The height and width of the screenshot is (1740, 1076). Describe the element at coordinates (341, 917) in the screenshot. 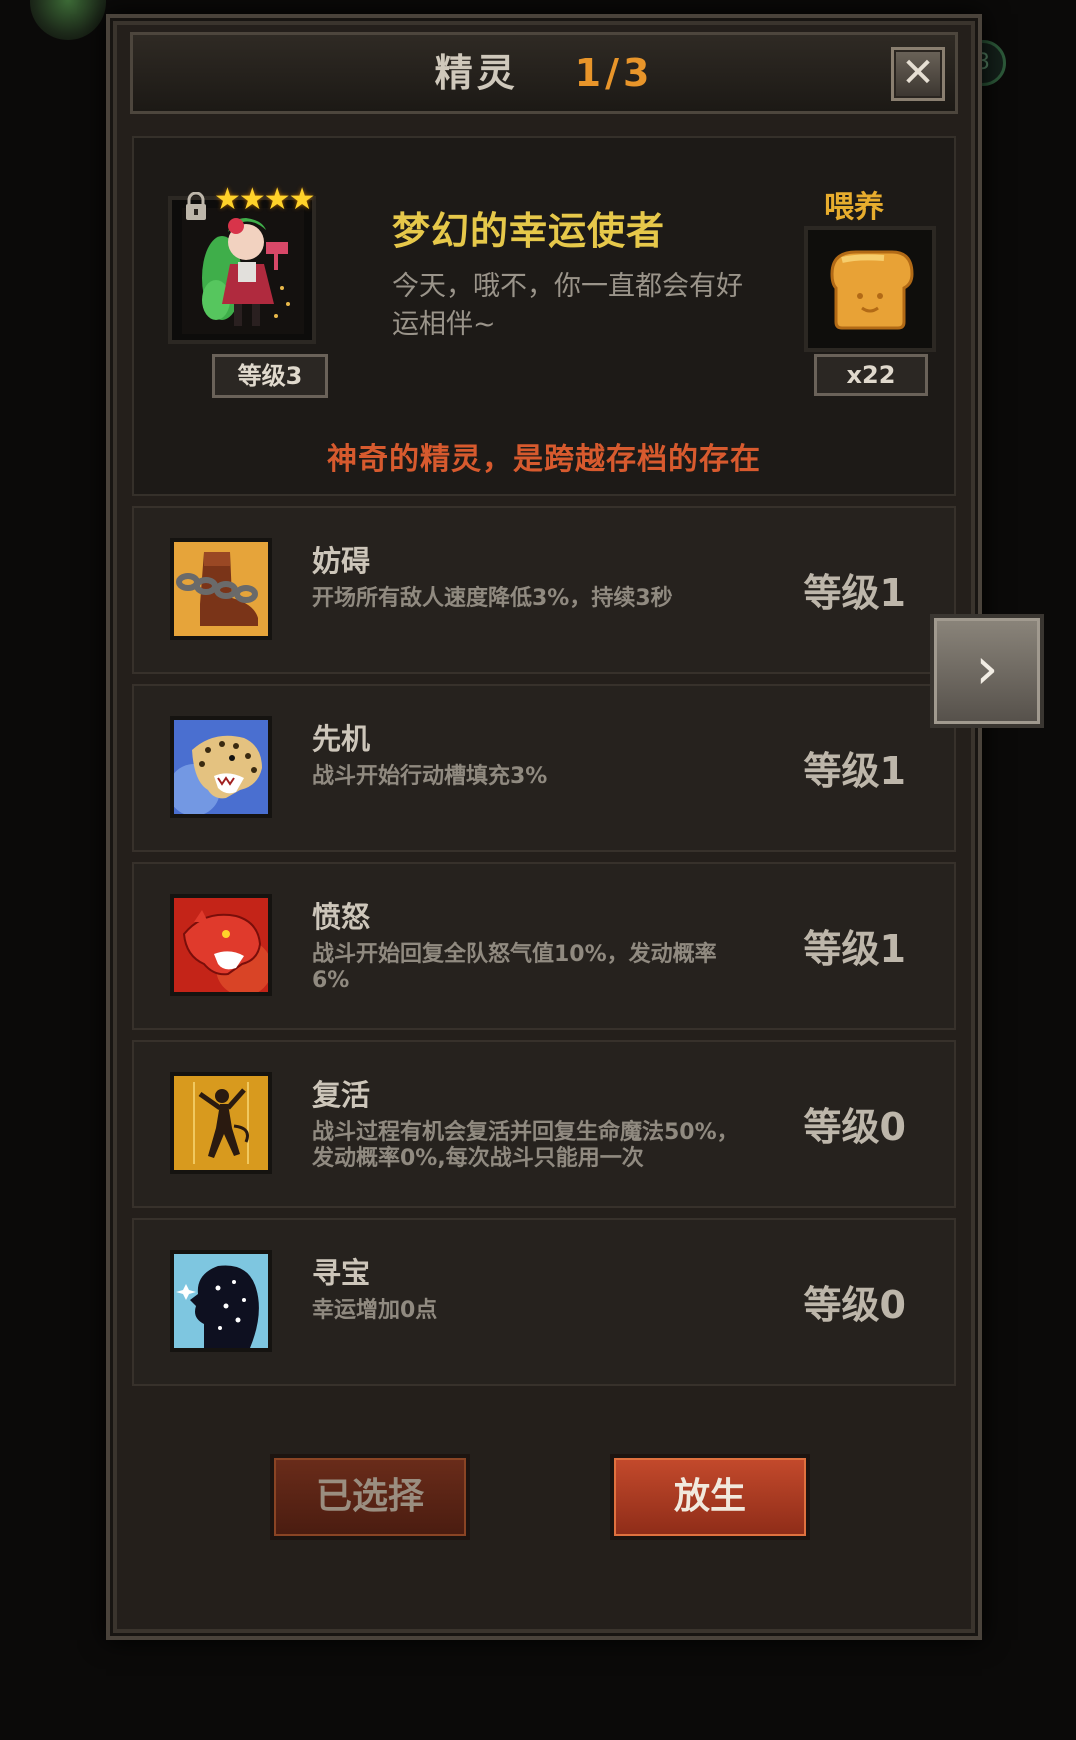

I see `skill-name: 愤怒` at that location.